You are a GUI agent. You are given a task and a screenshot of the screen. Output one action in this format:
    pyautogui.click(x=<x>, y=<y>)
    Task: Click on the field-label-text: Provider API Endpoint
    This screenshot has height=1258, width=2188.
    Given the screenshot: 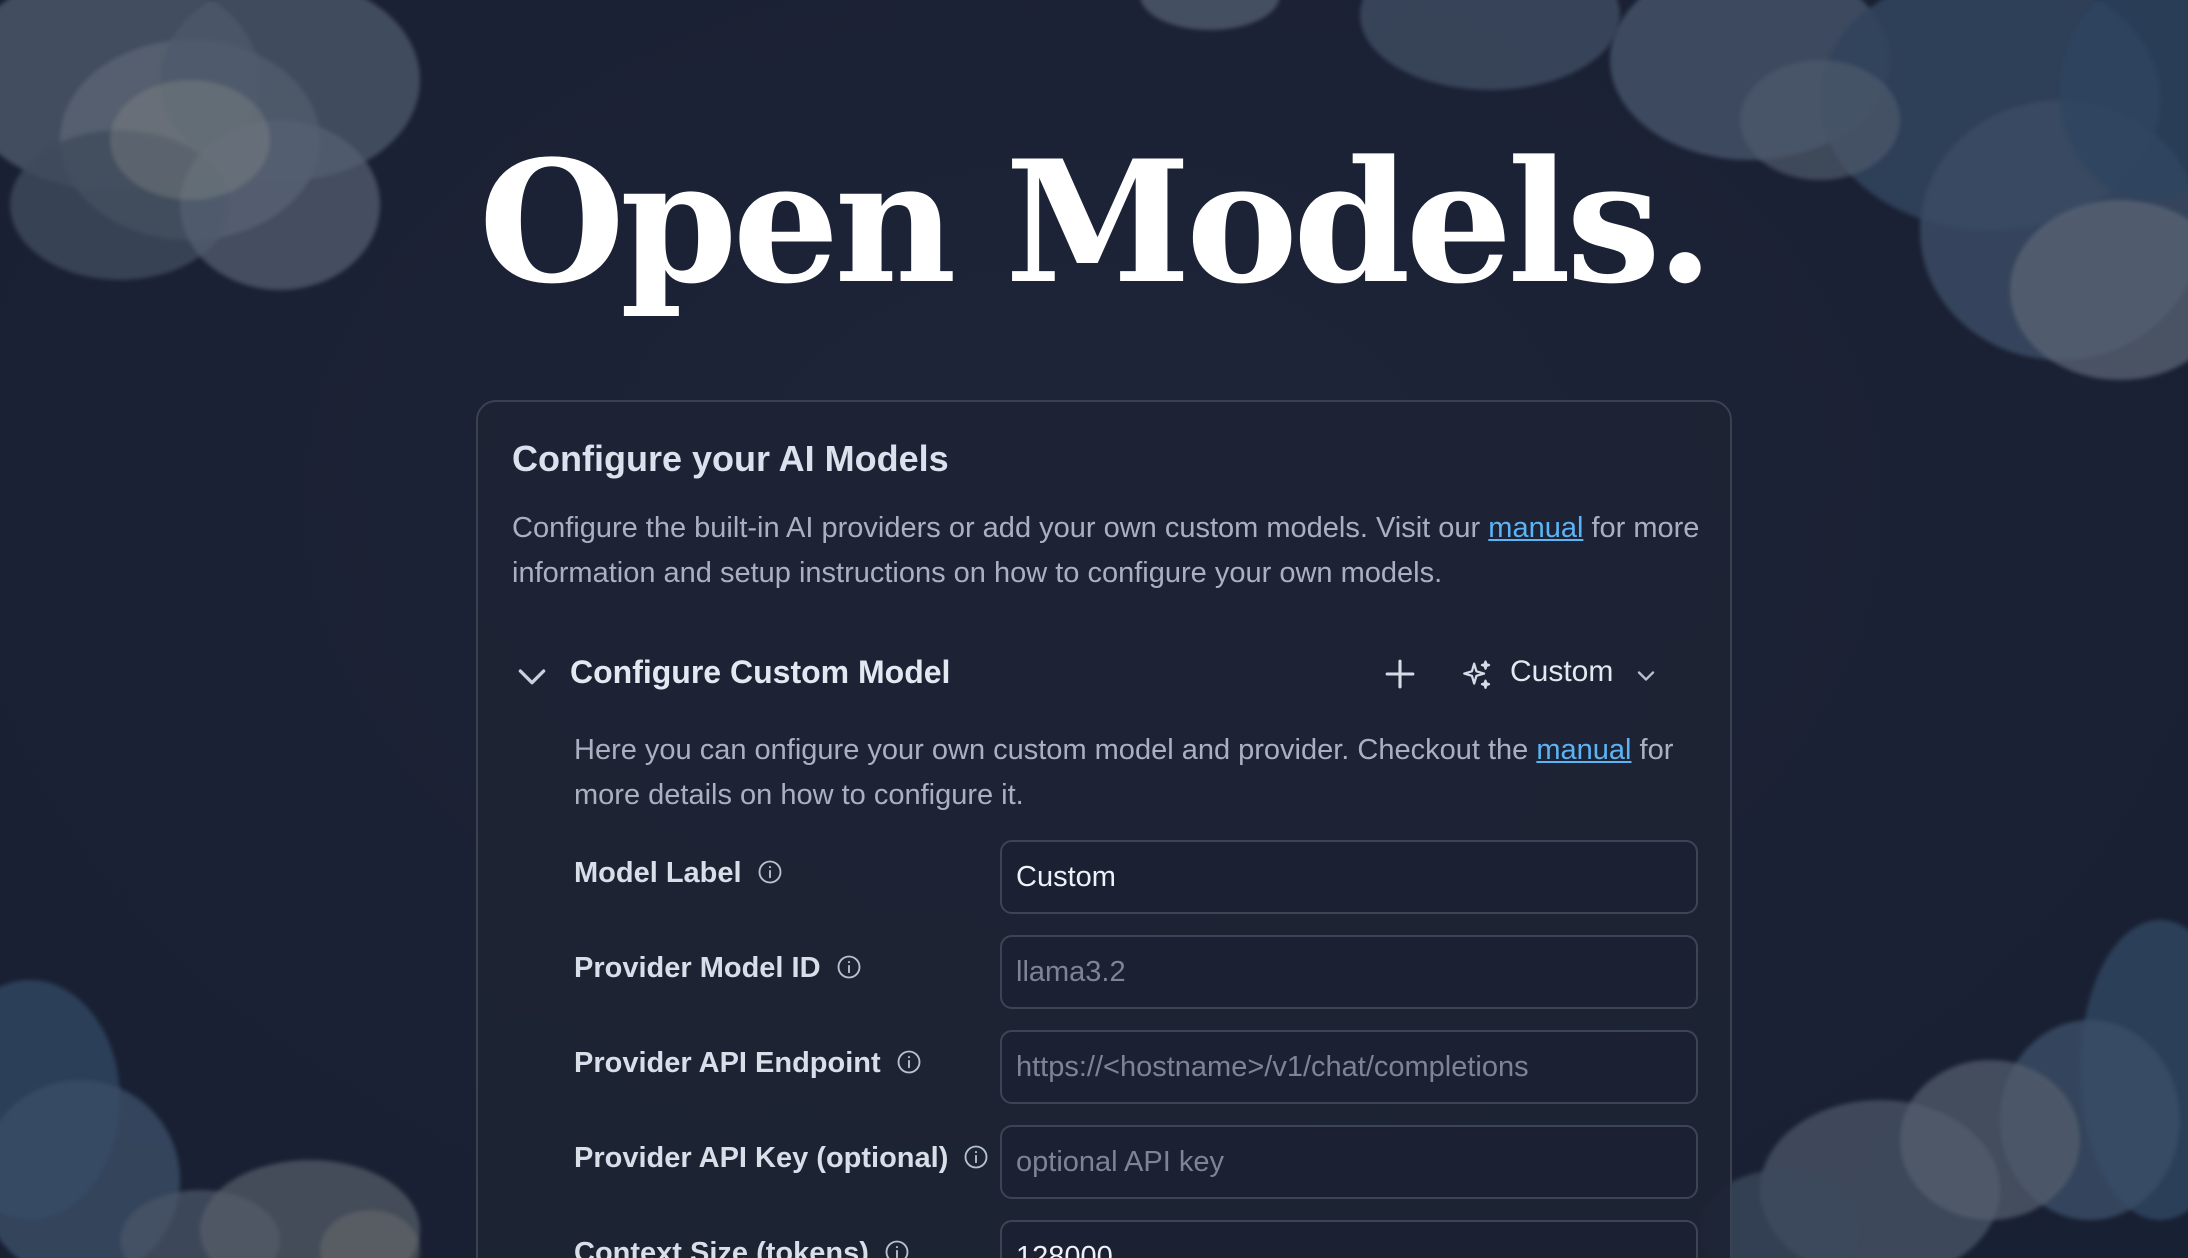 What is the action you would take?
    pyautogui.click(x=727, y=1063)
    